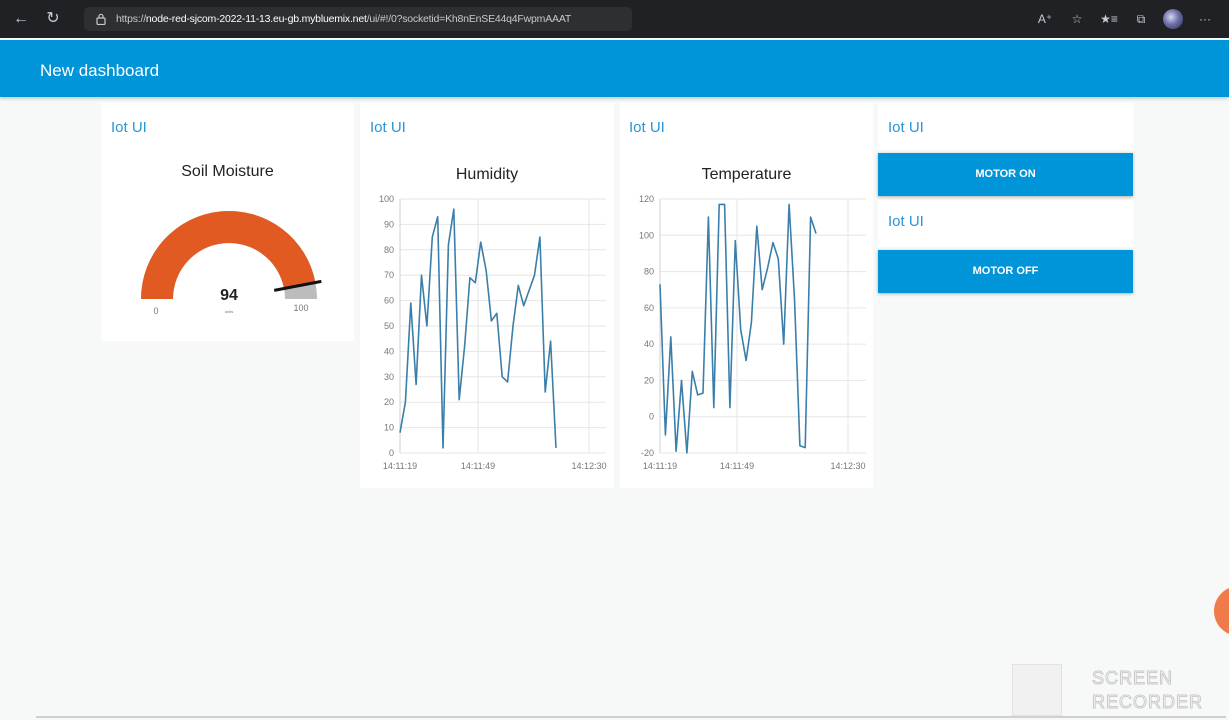 Image resolution: width=1229 pixels, height=720 pixels. Describe the element at coordinates (738, 328) in the screenshot. I see `series-line` at that location.